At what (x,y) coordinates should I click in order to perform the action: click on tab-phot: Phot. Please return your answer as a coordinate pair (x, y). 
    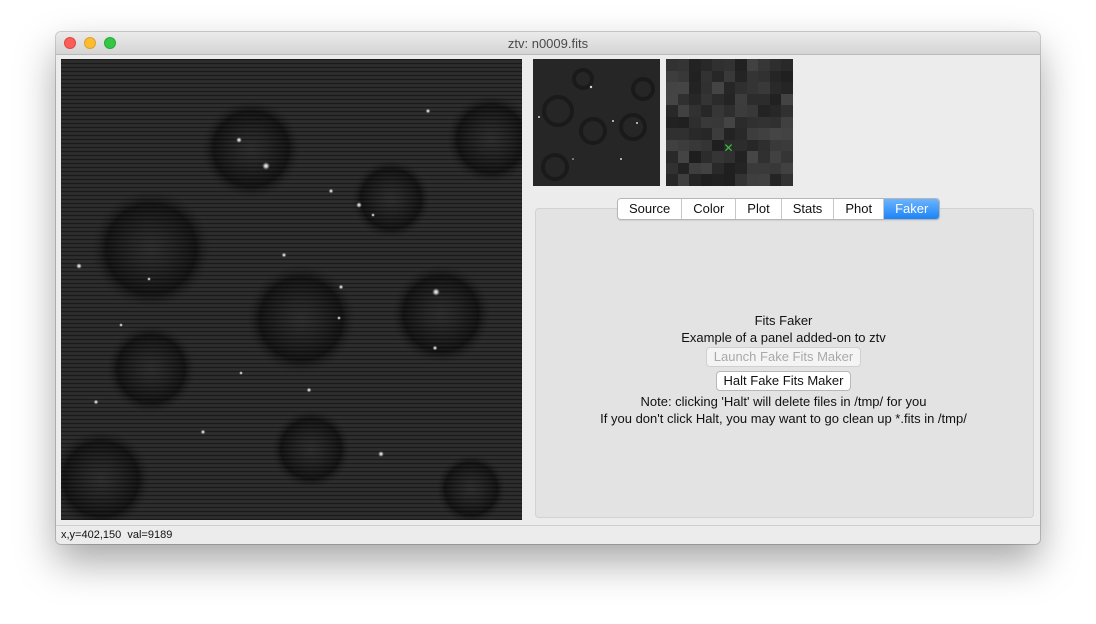
    Looking at the image, I should click on (859, 209).